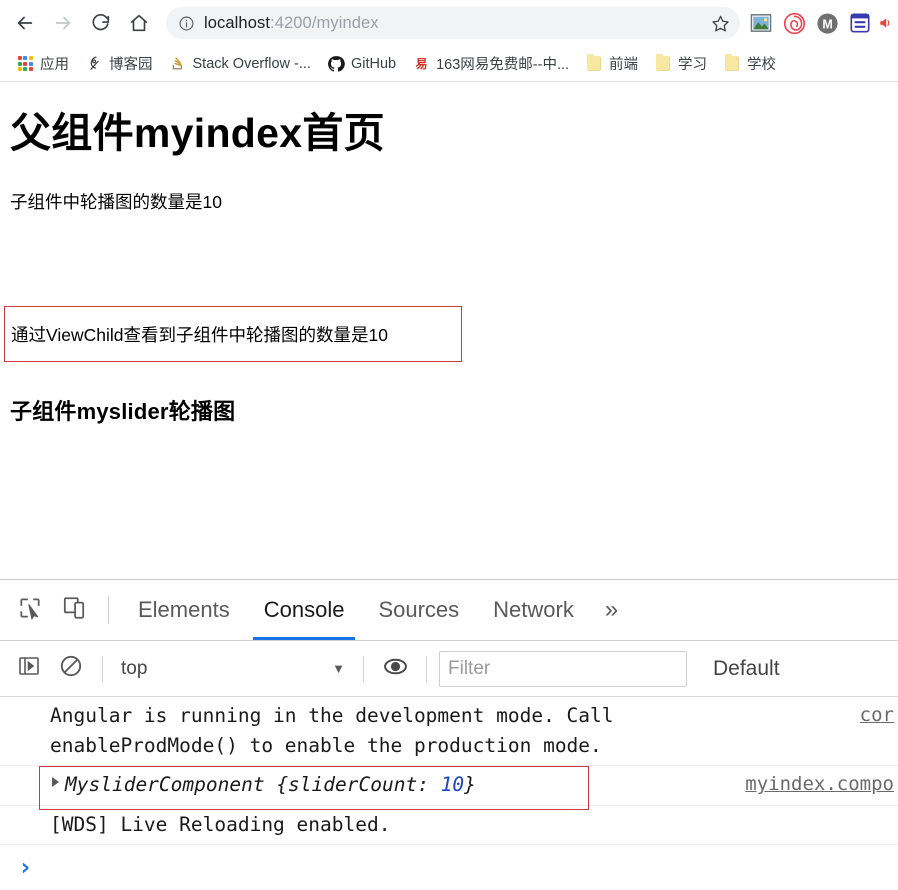 The width and height of the screenshot is (898, 890). I want to click on console-message-wds-live-reloading: [WDS] Live Reloading enabled., so click(449, 825).